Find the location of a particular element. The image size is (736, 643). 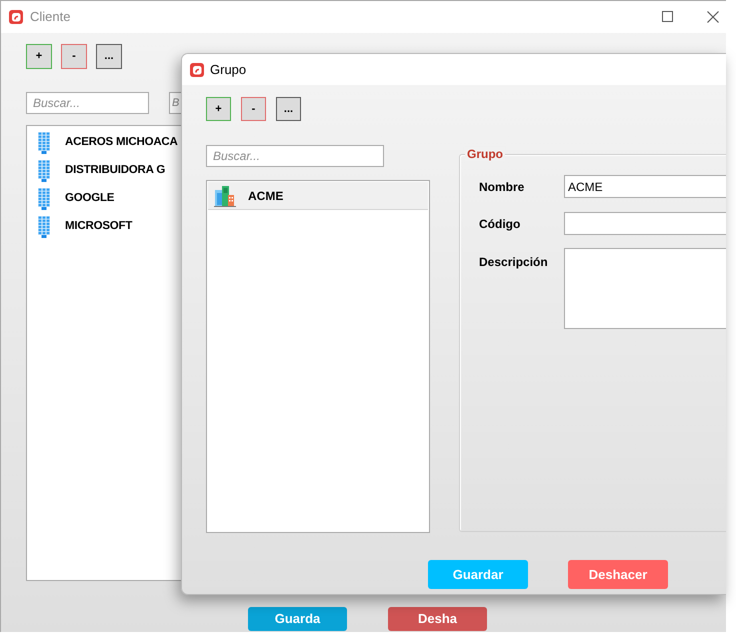

undo-button: Desha is located at coordinates (437, 619).